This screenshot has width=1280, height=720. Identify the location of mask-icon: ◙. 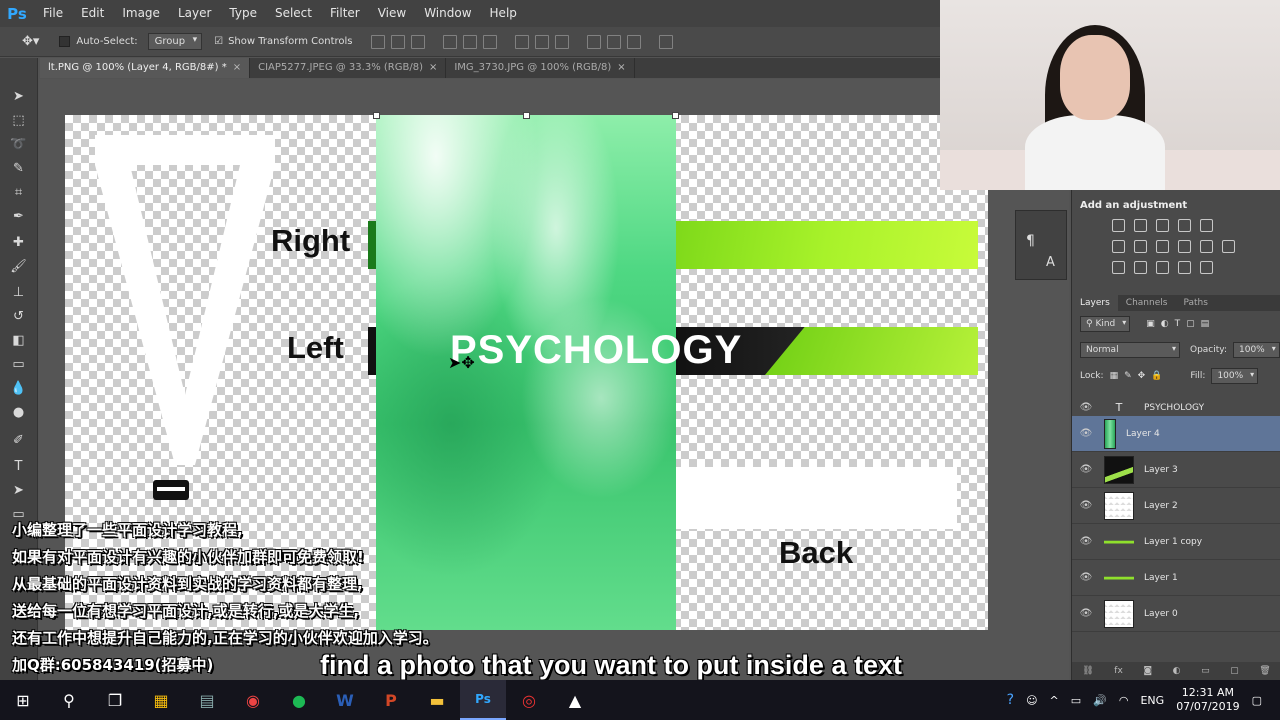
(1147, 671).